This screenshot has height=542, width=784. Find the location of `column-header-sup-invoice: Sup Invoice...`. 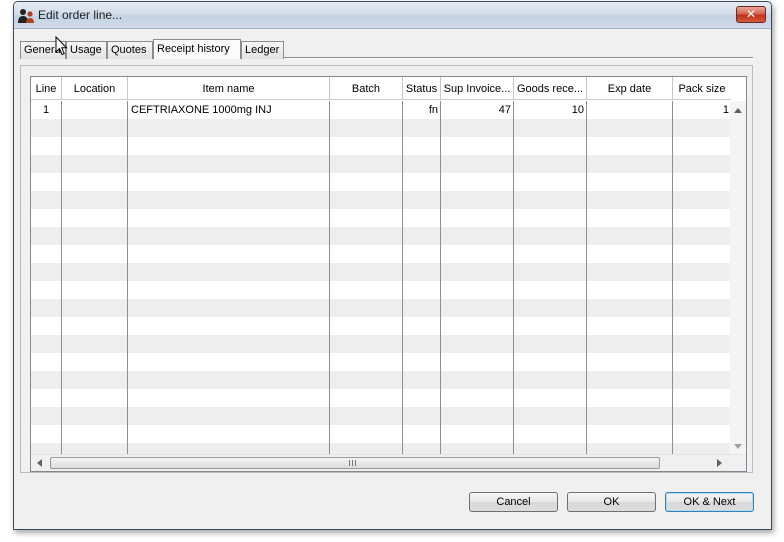

column-header-sup-invoice: Sup Invoice... is located at coordinates (477, 88).